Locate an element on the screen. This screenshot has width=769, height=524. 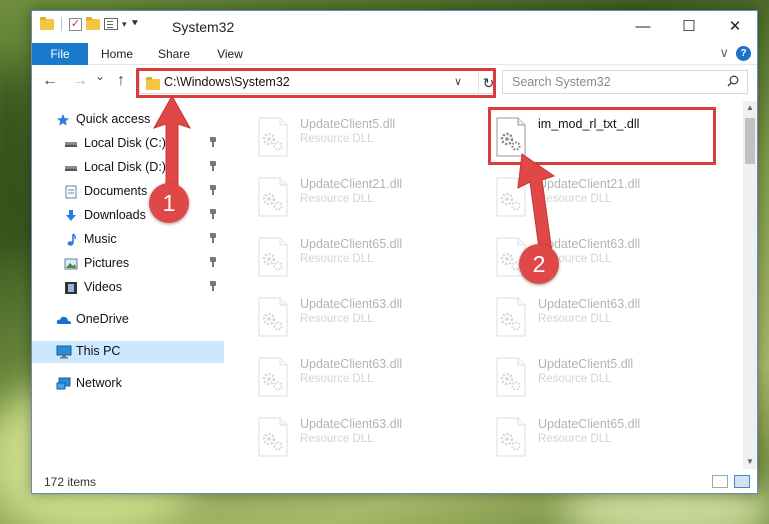
scrollbar-thumb is located at coordinates (750, 141).